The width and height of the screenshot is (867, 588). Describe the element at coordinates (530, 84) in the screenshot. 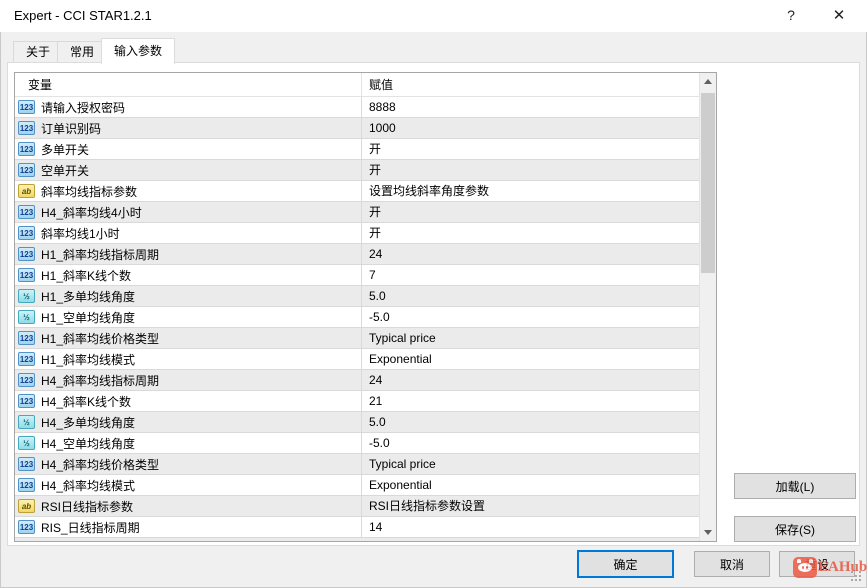

I see `column-header-value: 赋值` at that location.